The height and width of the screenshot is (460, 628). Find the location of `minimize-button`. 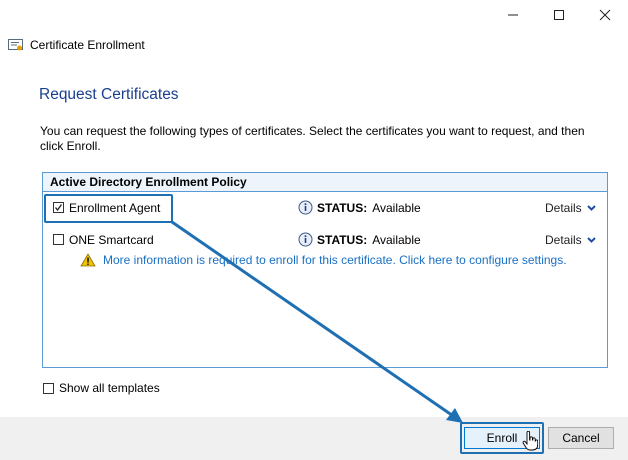

minimize-button is located at coordinates (513, 15).